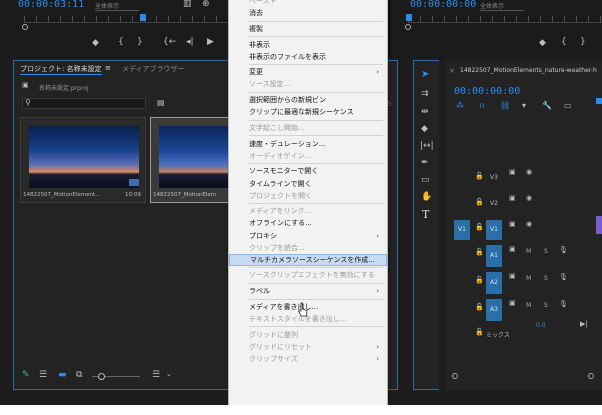  Describe the element at coordinates (599, 101) in the screenshot. I see `timeline-ruler` at that location.